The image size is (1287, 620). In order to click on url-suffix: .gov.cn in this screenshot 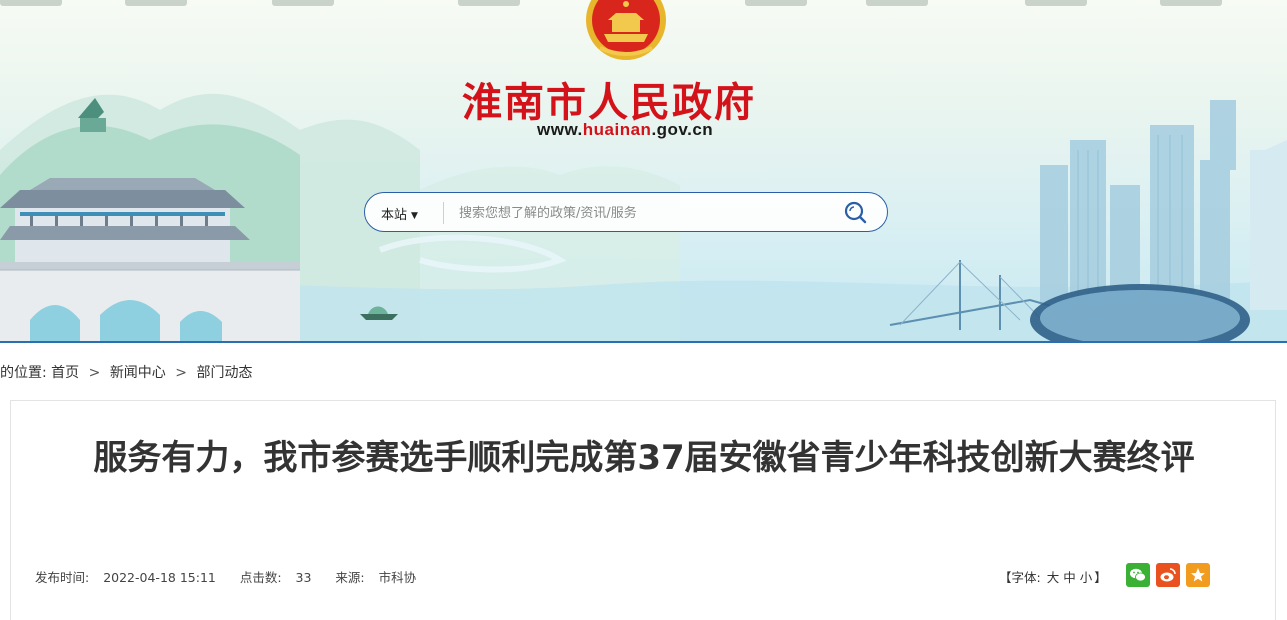, I will do `click(682, 129)`.